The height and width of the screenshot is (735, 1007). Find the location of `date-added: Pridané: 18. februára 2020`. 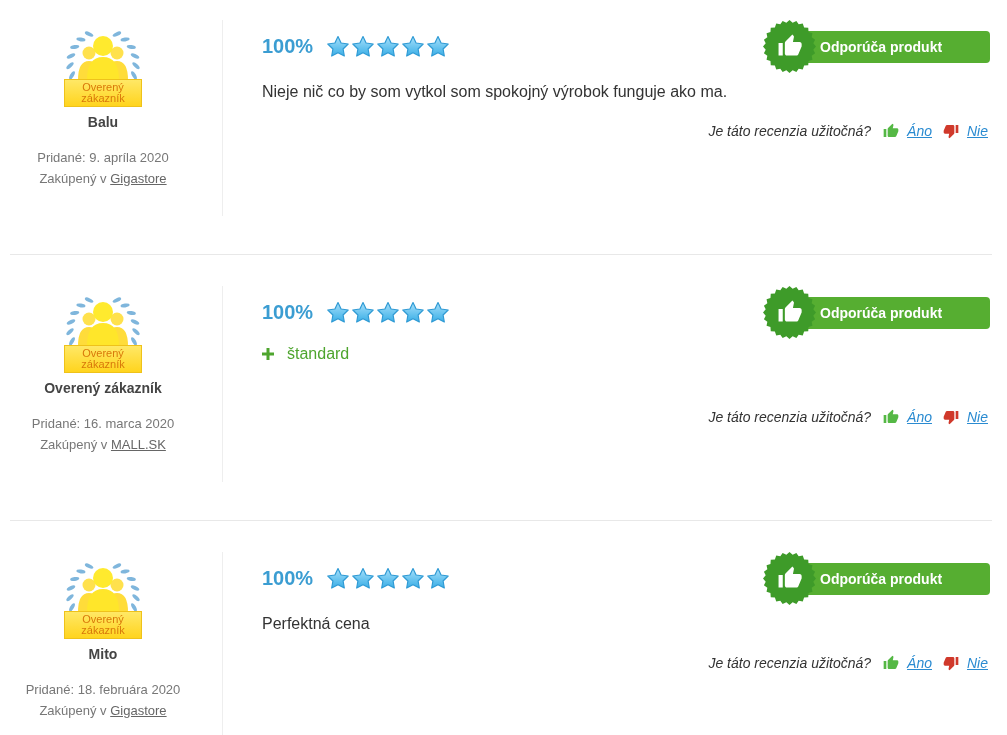

date-added: Pridané: 18. februára 2020 is located at coordinates (103, 690).